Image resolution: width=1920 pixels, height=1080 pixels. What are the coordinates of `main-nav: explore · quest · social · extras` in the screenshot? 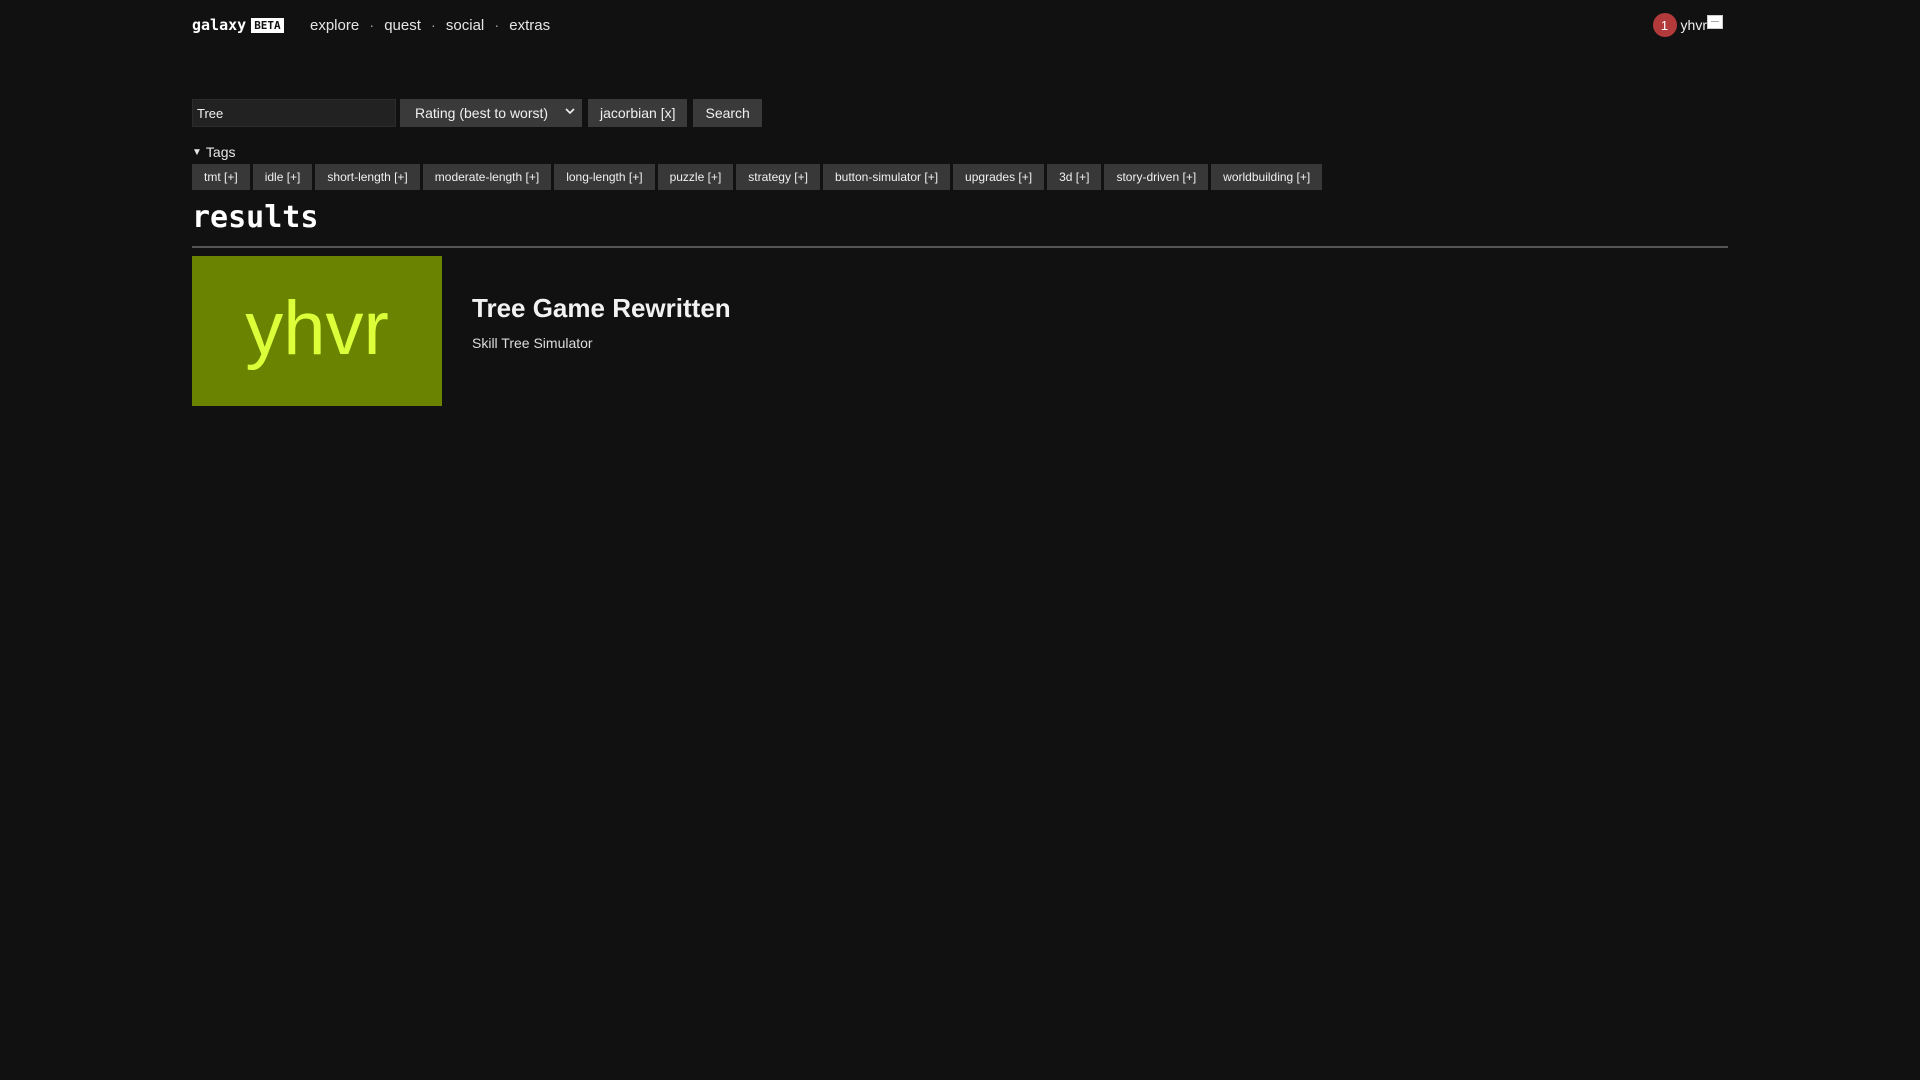 It's located at (430, 25).